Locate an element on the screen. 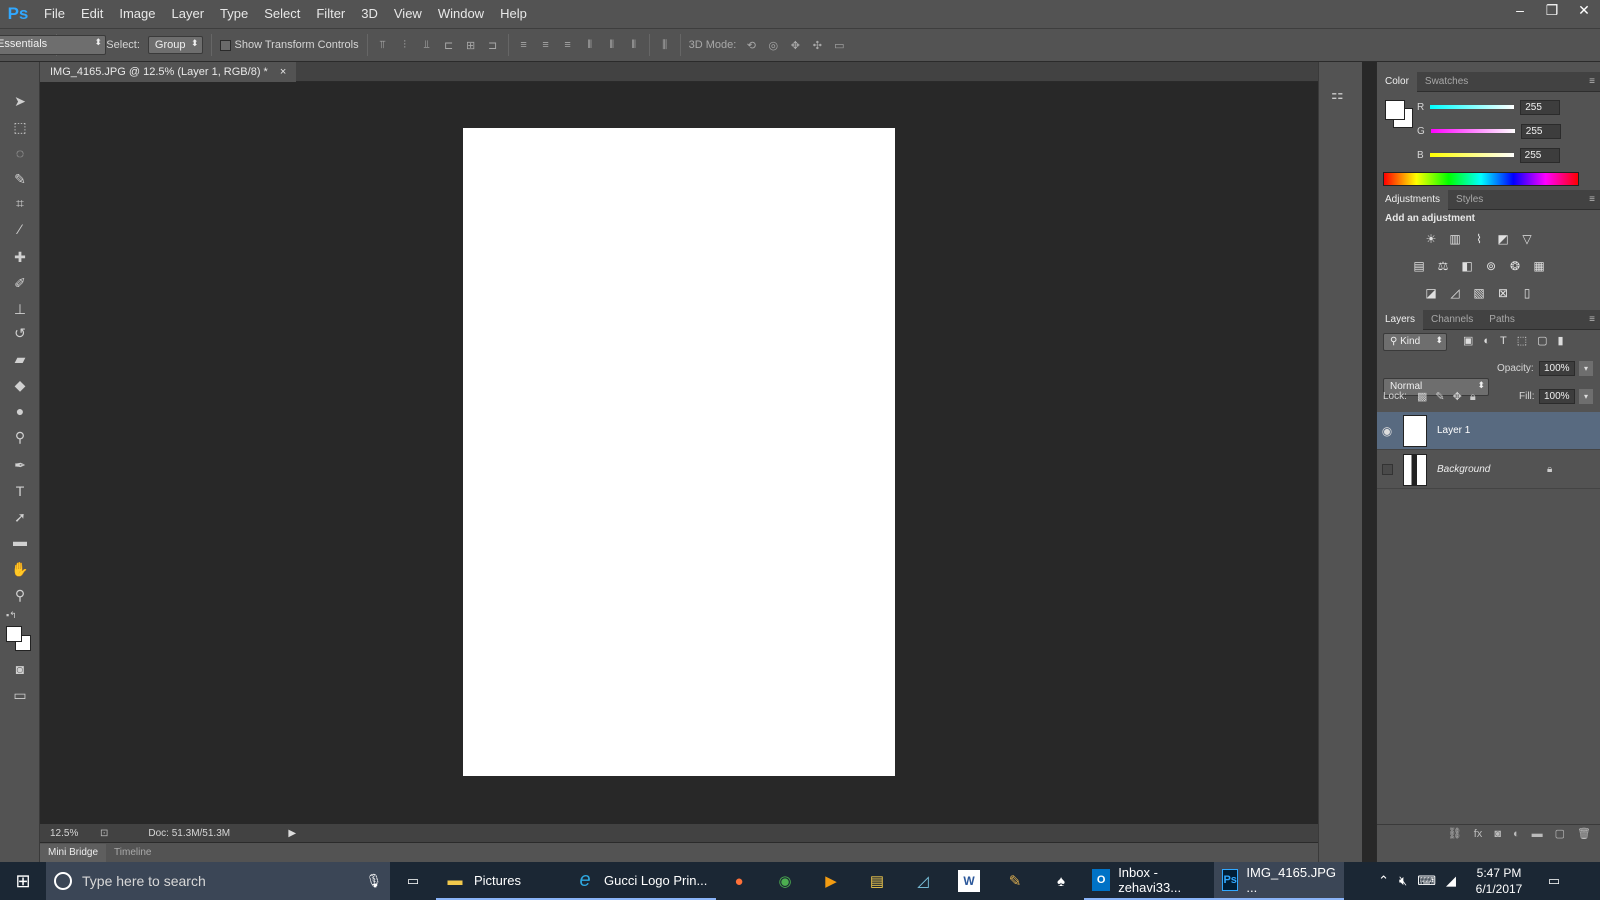 This screenshot has height=900, width=1600. lasso-tool-icon: ◌ is located at coordinates (20, 153).